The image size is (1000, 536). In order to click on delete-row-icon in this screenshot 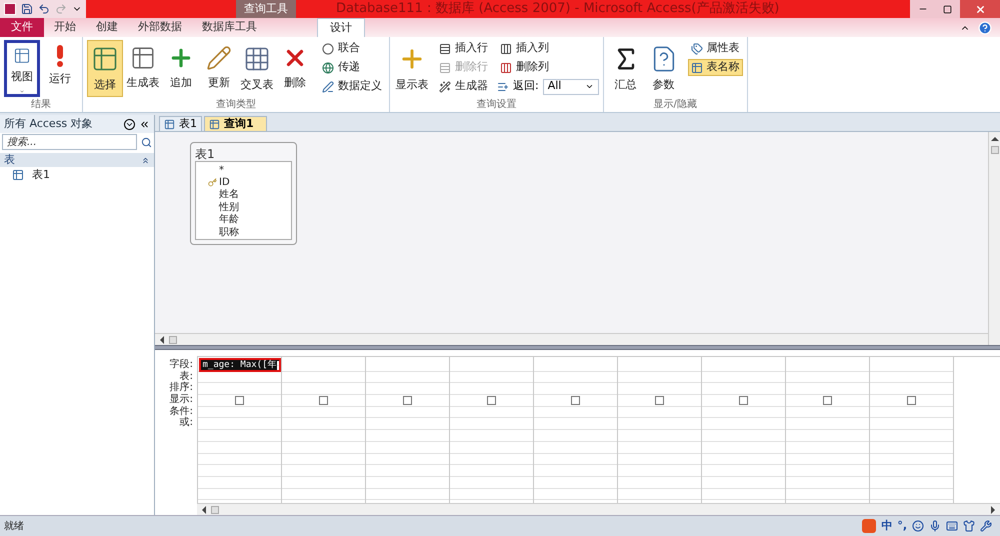, I will do `click(445, 68)`.